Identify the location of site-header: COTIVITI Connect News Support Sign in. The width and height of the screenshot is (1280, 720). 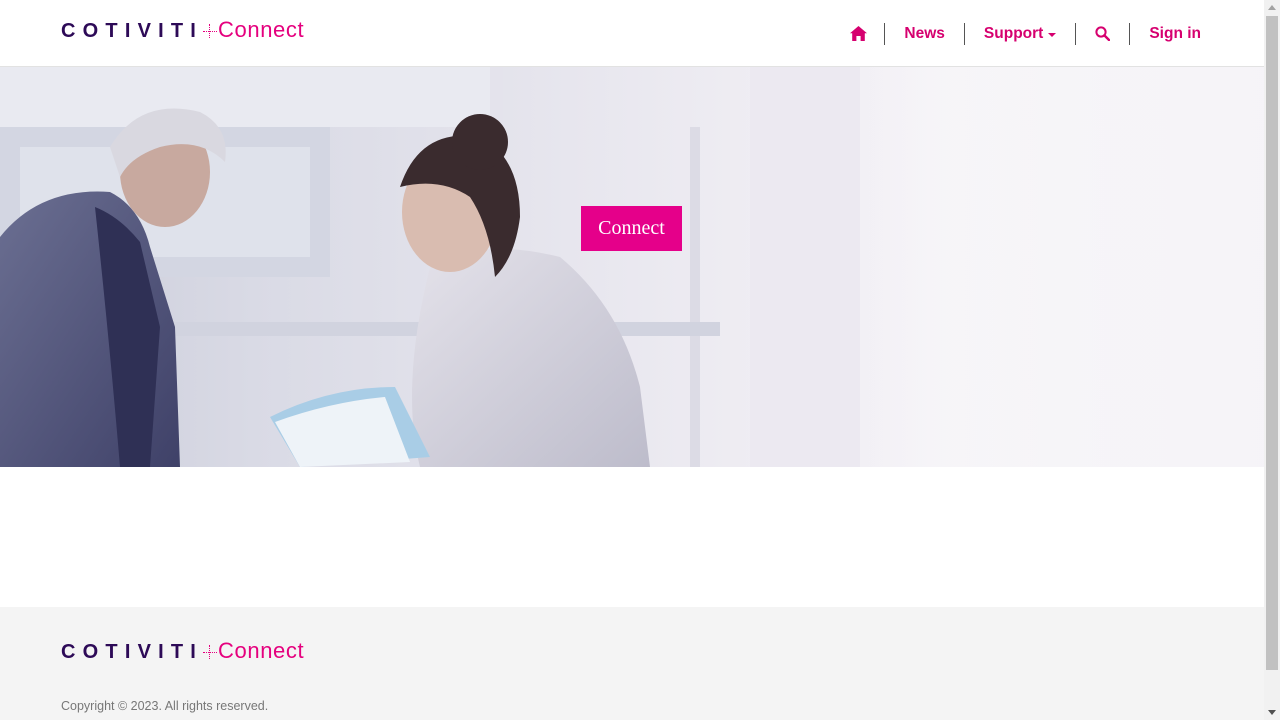
(632, 33).